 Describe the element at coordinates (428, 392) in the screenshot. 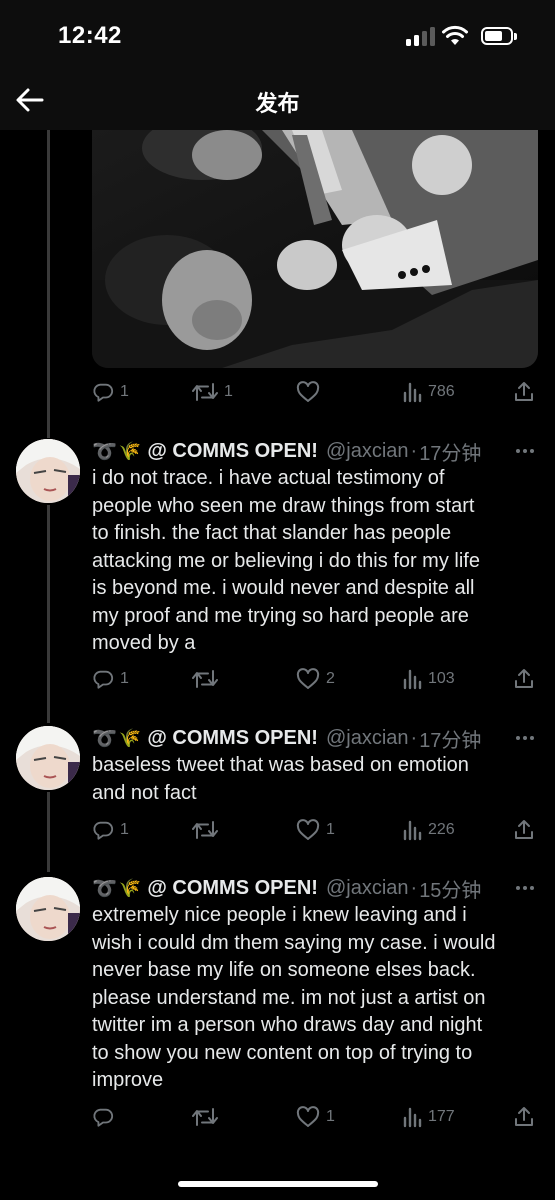

I see `views-button: 786` at that location.